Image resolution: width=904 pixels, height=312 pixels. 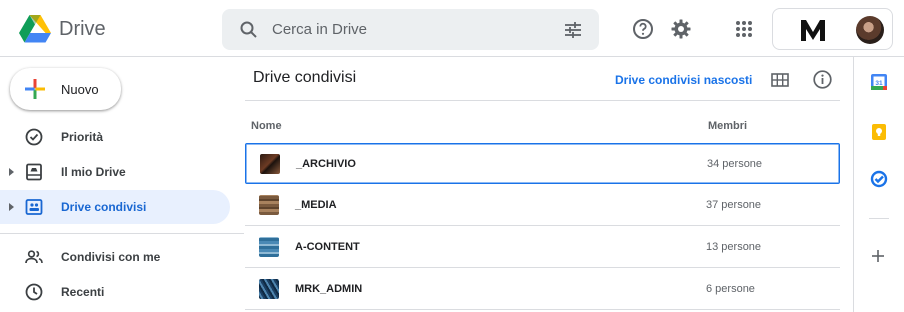 I want to click on svg-text: 31, so click(x=879, y=83).